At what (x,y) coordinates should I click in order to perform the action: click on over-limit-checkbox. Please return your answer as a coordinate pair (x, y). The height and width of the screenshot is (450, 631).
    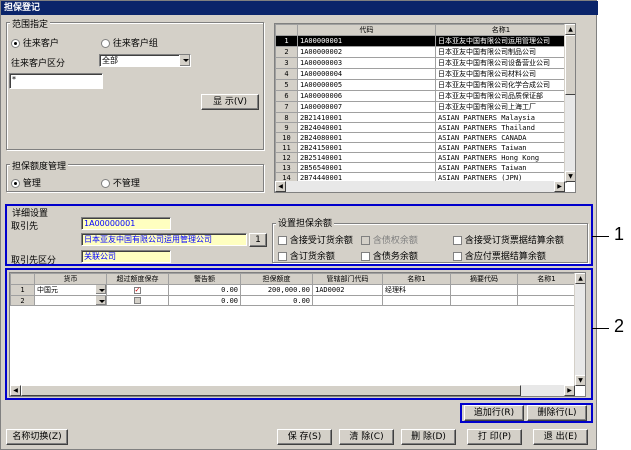
    Looking at the image, I should click on (137, 300).